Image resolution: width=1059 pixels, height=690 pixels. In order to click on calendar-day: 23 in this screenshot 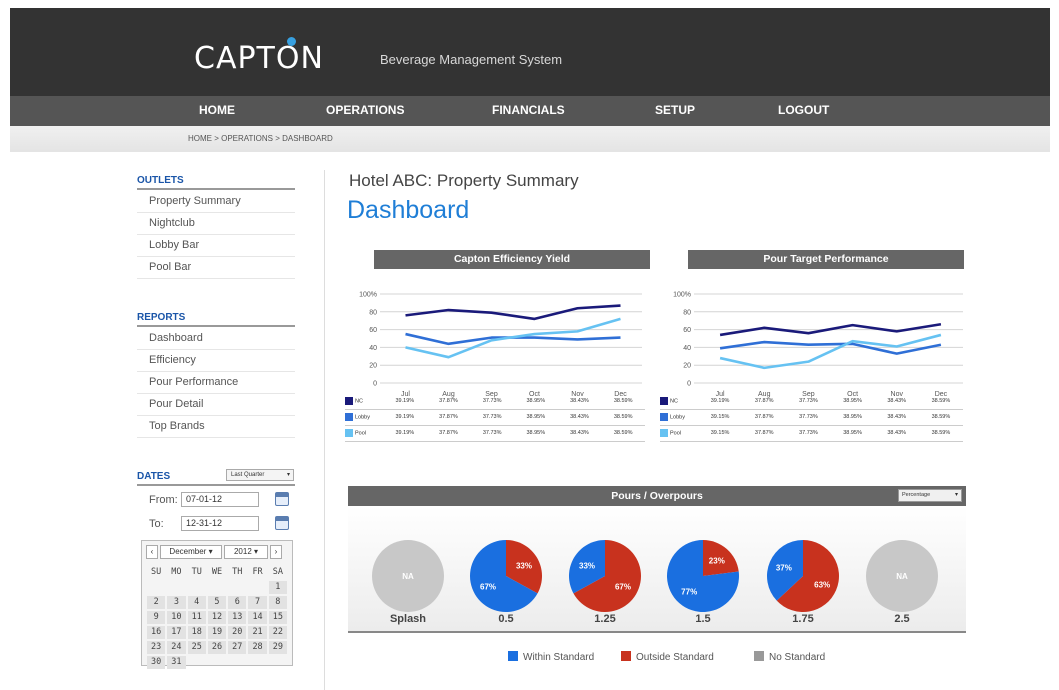, I will do `click(156, 647)`.